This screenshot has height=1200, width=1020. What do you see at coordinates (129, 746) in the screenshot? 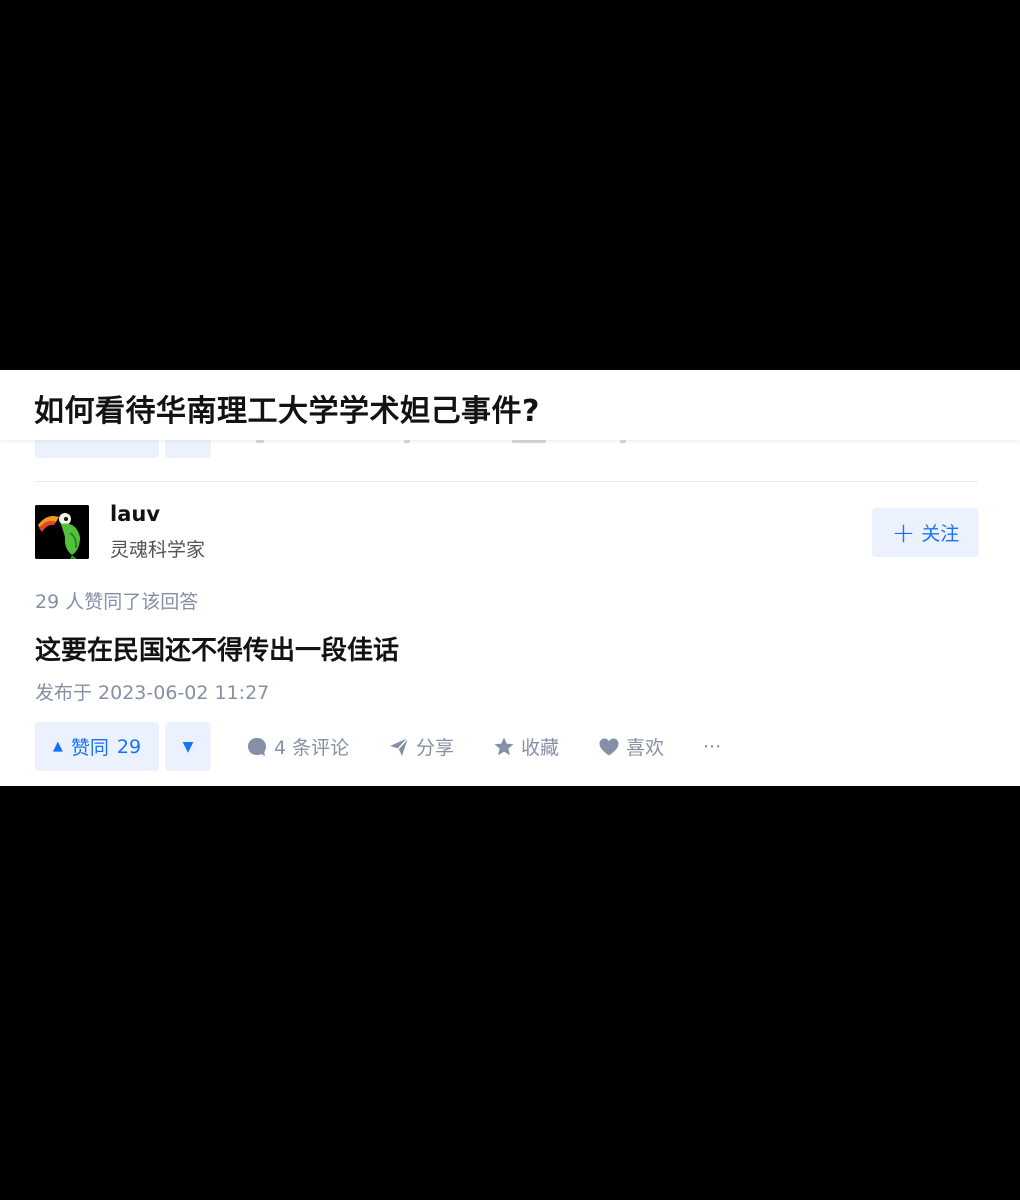
I see `vote-up-count: 29` at bounding box center [129, 746].